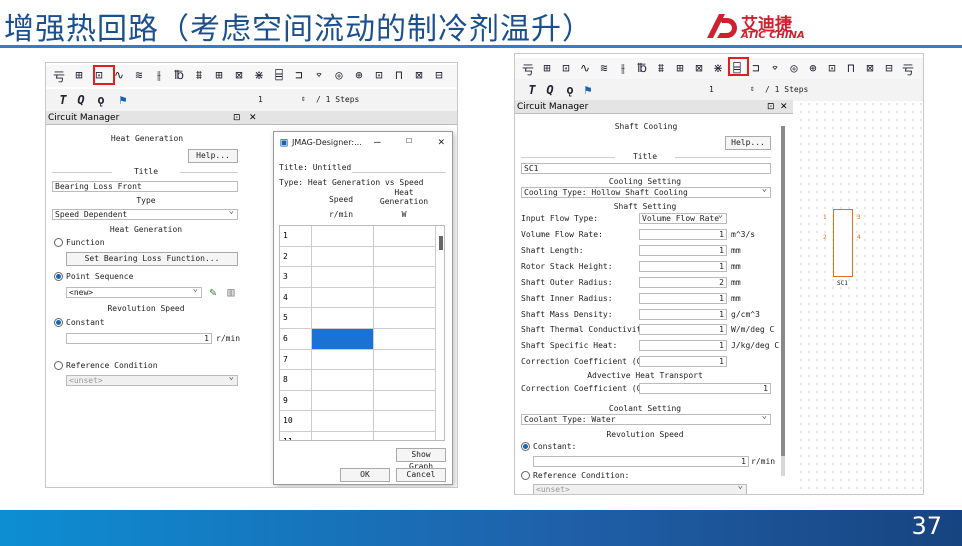  I want to click on table-icon: ▥, so click(231, 292).